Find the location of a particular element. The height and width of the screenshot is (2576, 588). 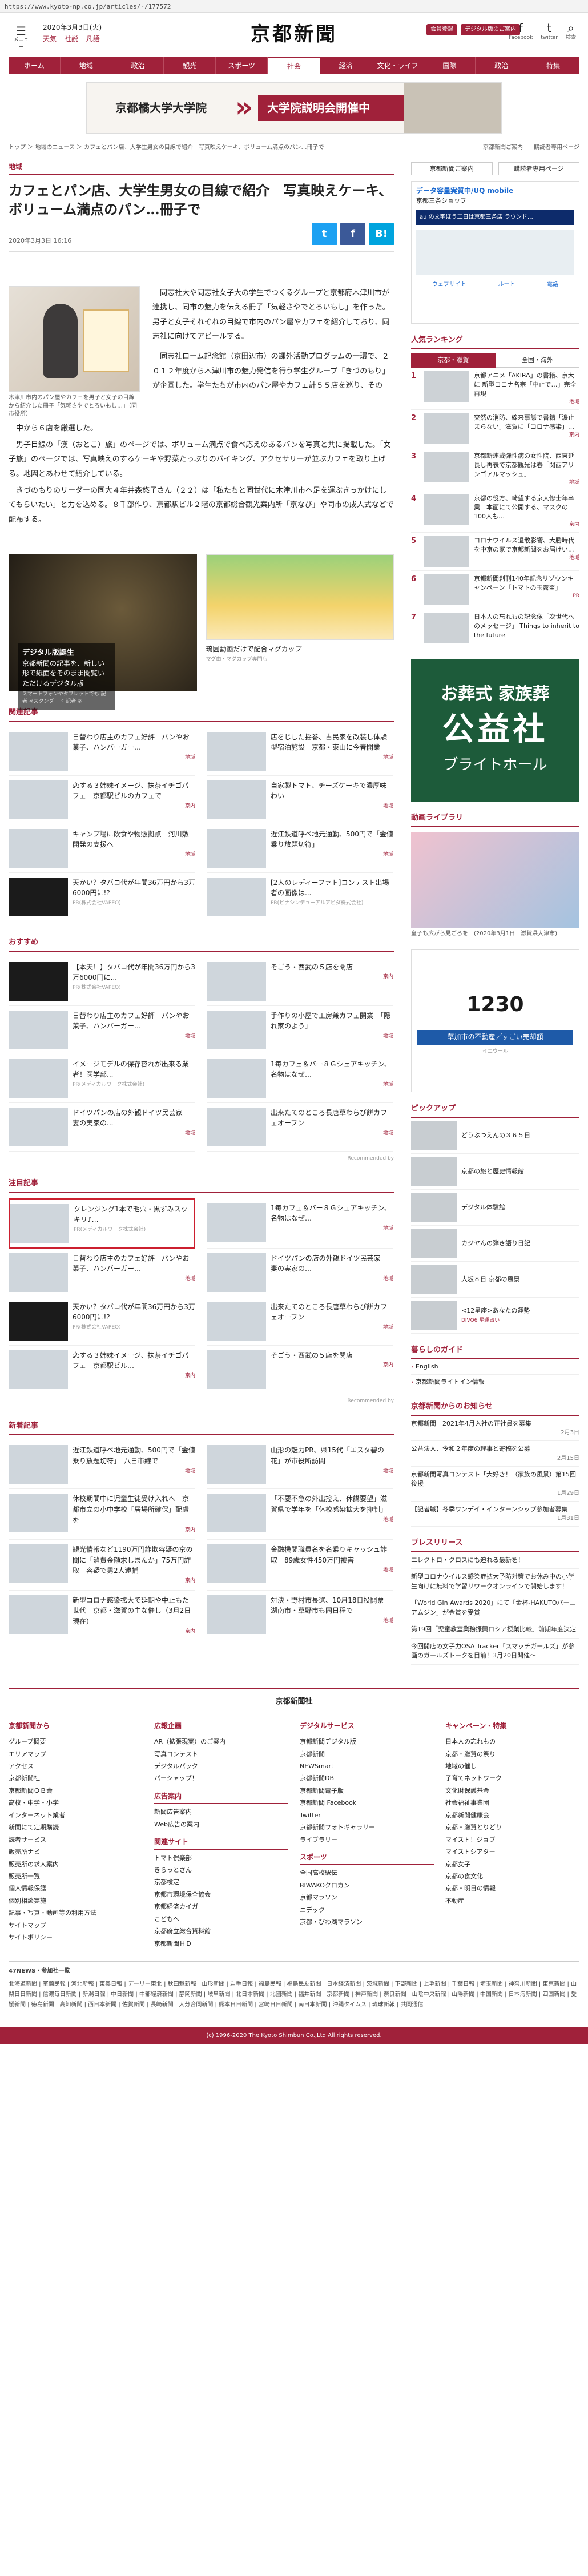

ranking-item: 2 突然の消防、線来事態で書籍「涙止まらない」滋賀に「コロナ感染」… 京内 is located at coordinates (495, 429).